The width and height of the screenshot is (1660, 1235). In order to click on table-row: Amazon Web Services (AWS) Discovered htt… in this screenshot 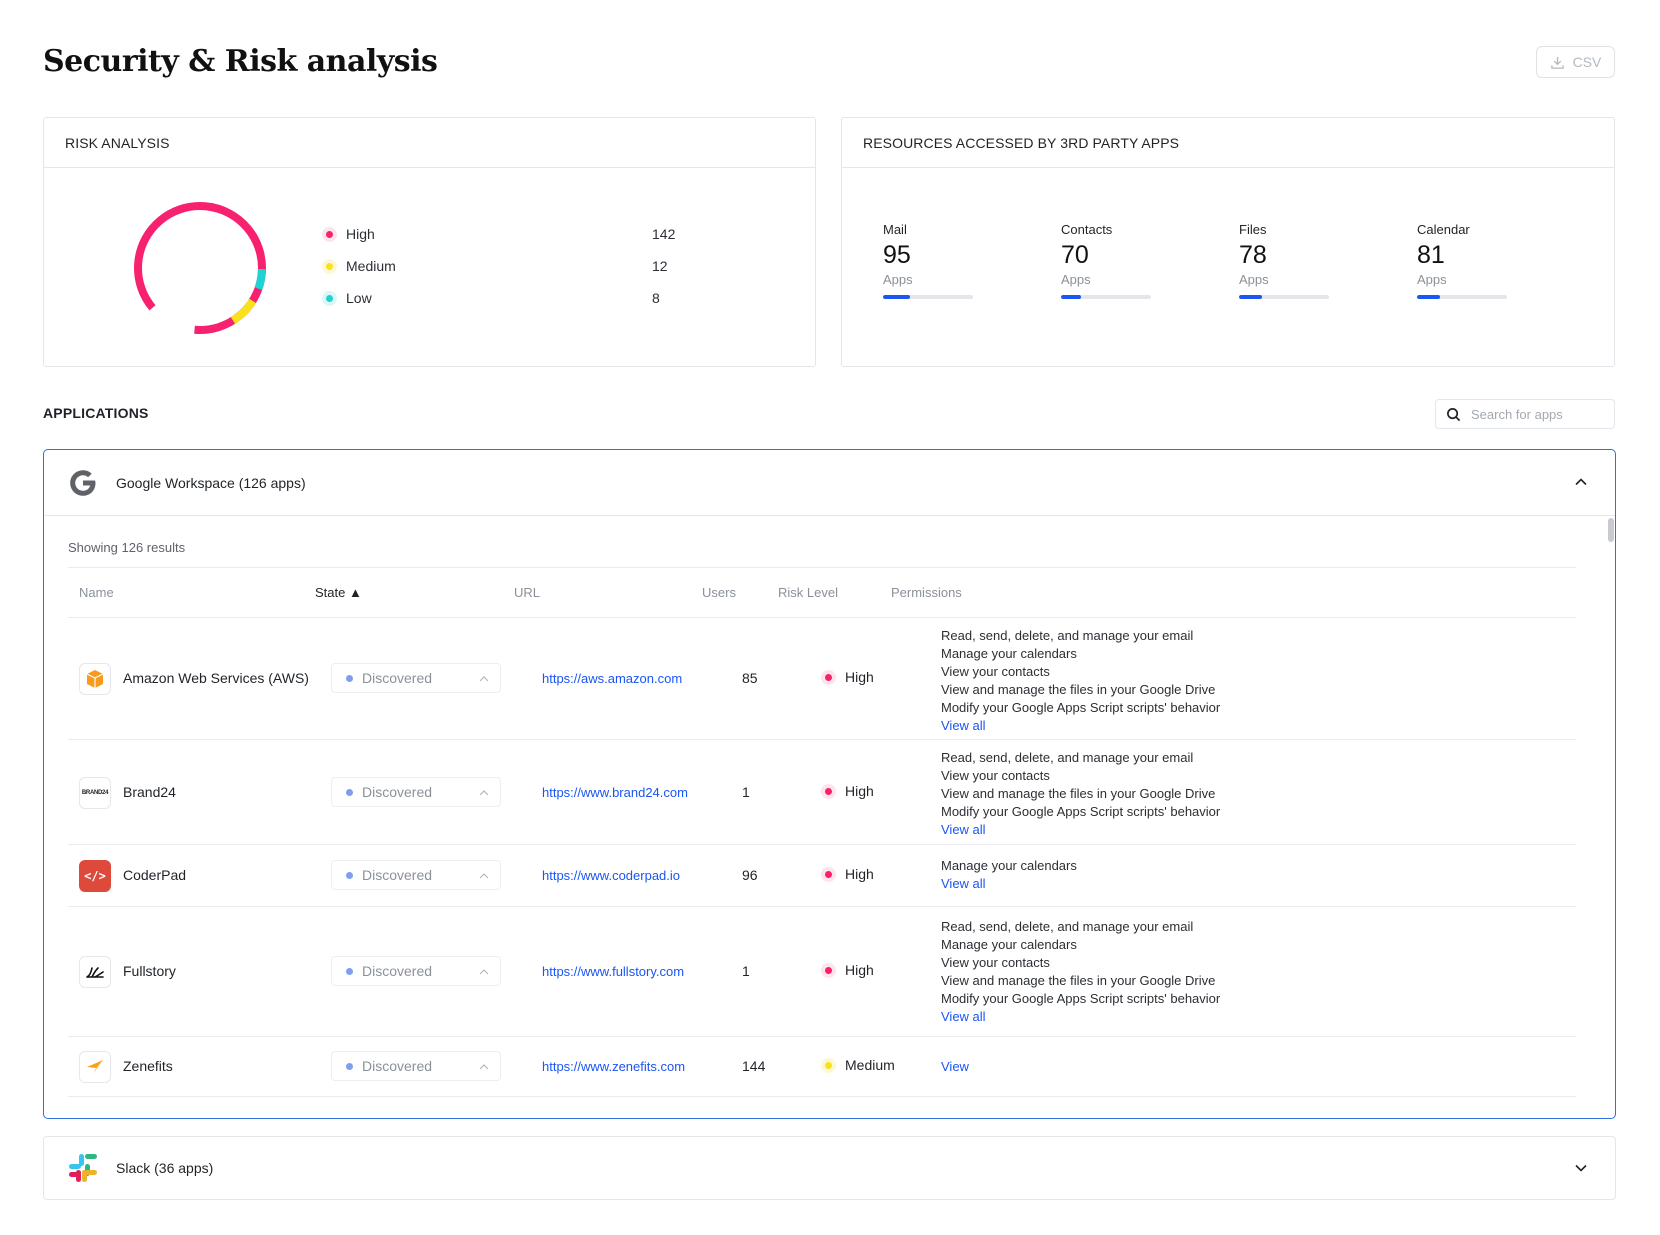, I will do `click(822, 679)`.